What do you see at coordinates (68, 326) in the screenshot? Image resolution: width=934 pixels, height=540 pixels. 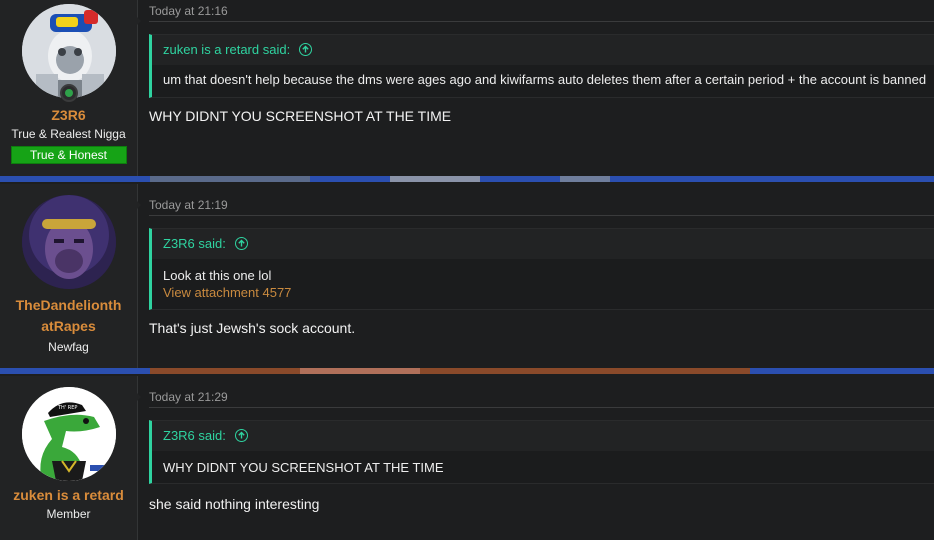 I see `username-line-2: atRapes` at bounding box center [68, 326].